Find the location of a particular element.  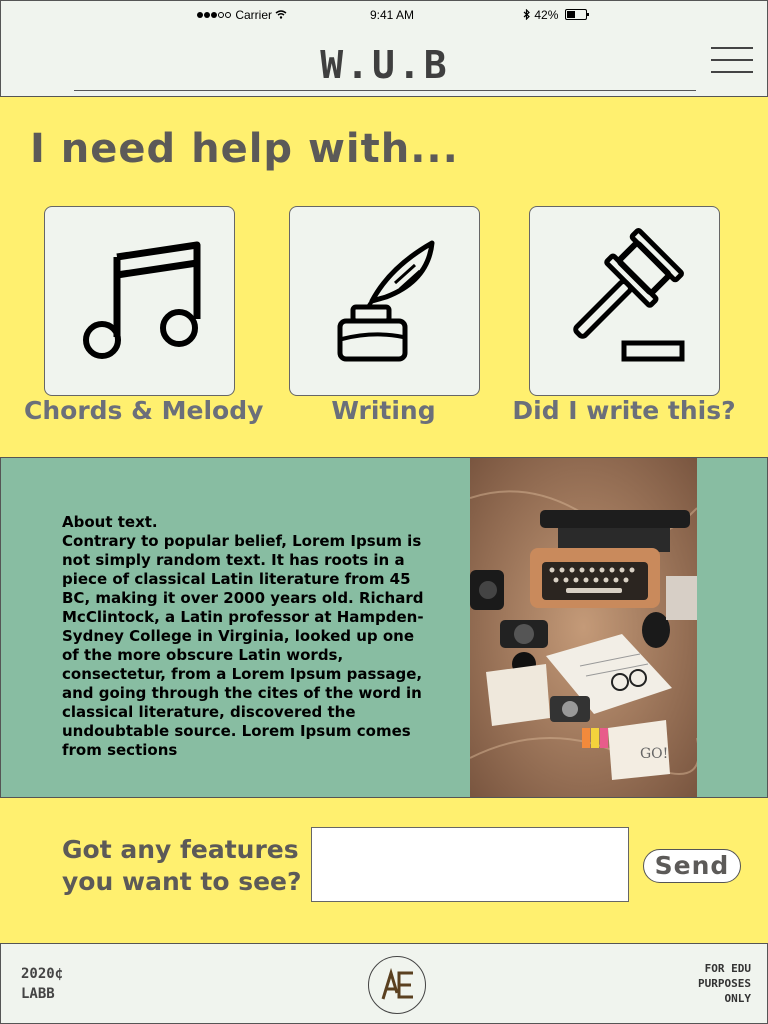

battery-fill is located at coordinates (570, 14).